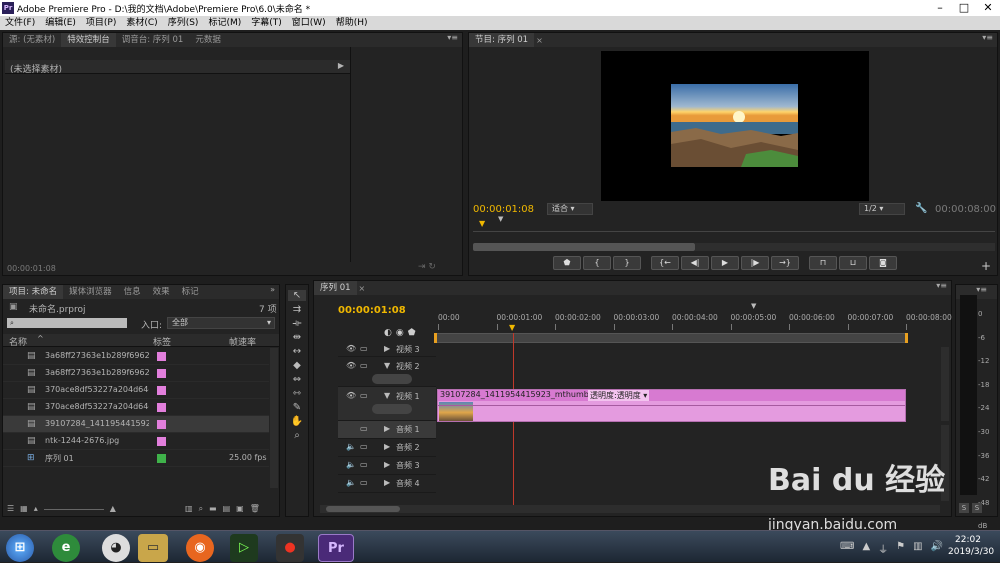 The width and height of the screenshot is (1000, 563). I want to click on list-view-icon: ☰, so click(10, 508).